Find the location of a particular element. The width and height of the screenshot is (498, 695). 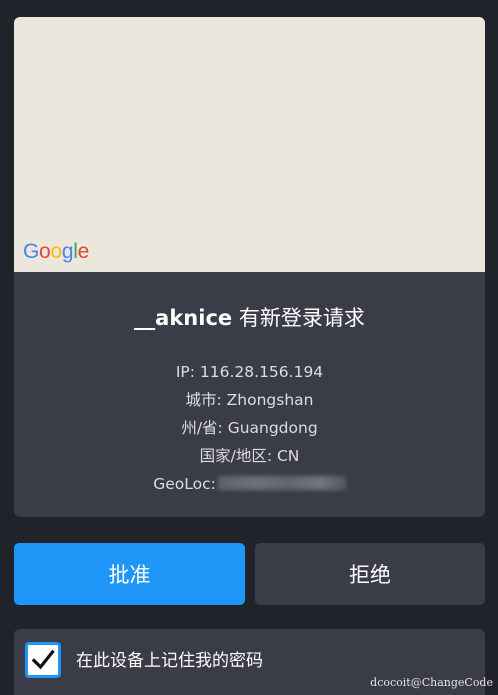

reject-button-label: 拒绝 is located at coordinates (370, 575).